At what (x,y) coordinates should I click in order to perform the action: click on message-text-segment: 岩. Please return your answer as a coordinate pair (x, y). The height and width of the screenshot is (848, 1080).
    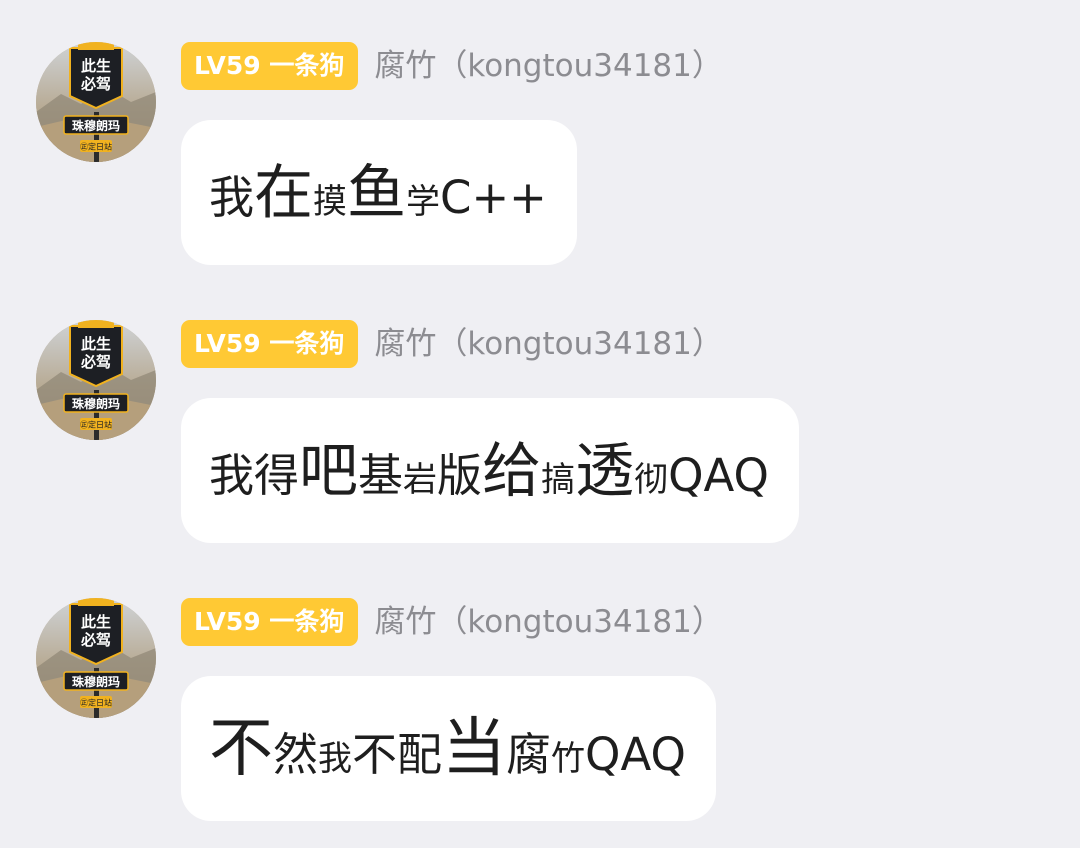
    Looking at the image, I should click on (420, 480).